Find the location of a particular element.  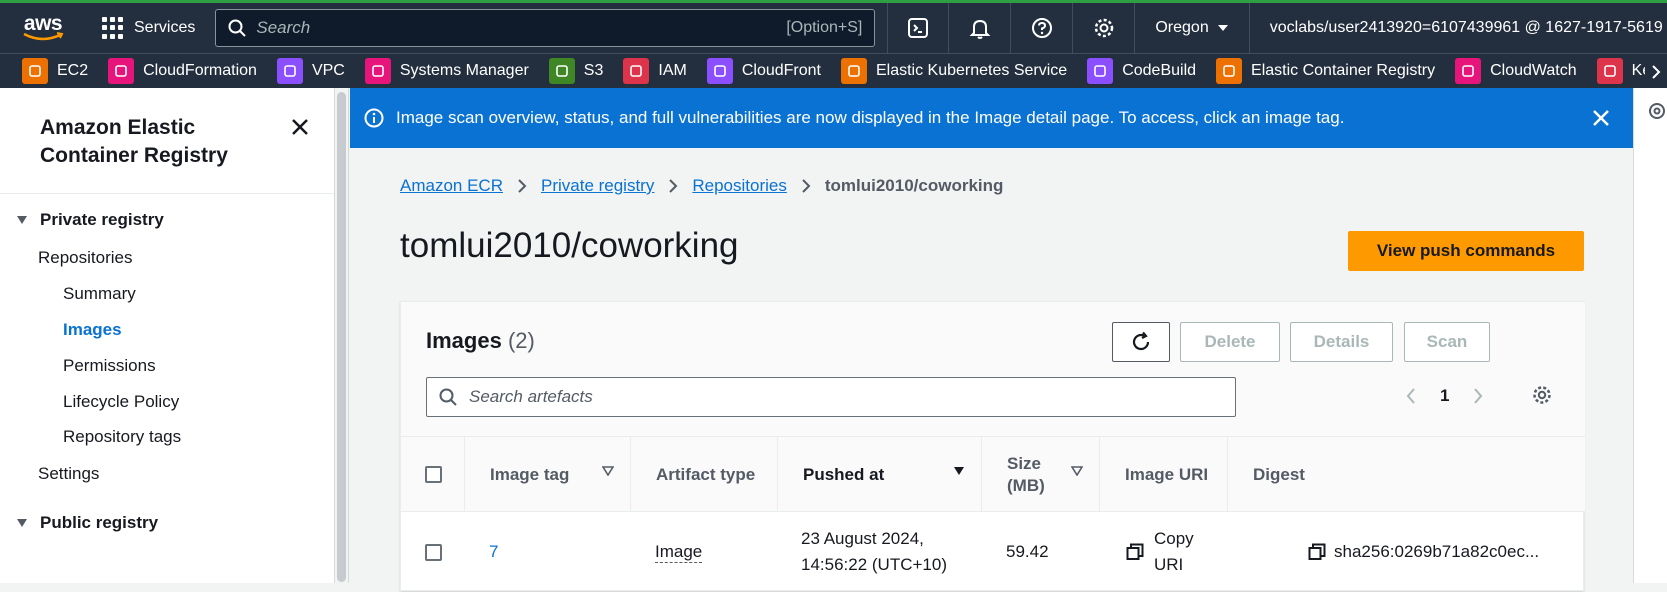

copy-icon is located at coordinates (1317, 552).